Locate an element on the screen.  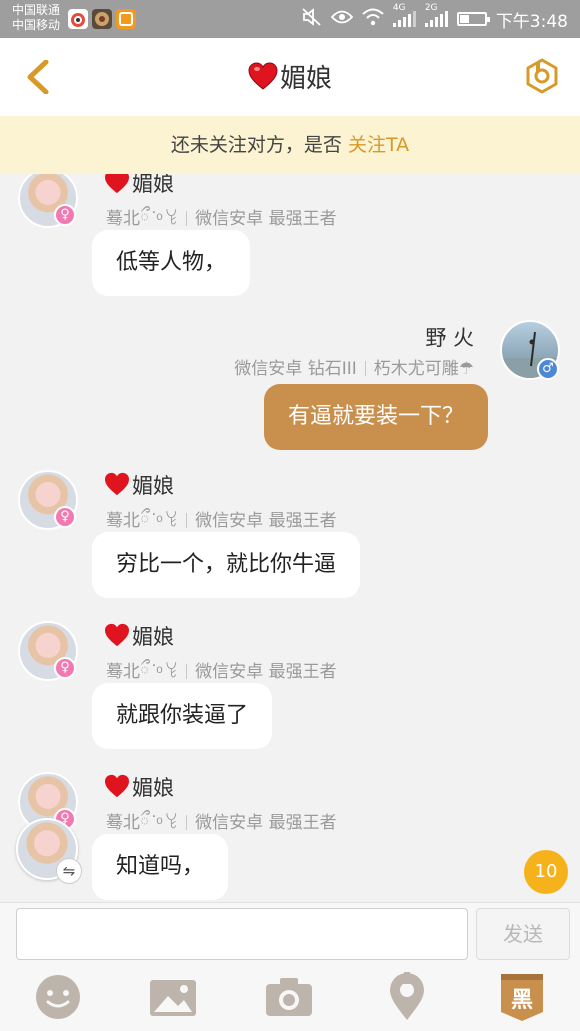
wifi-icon is located at coordinates (373, 19).